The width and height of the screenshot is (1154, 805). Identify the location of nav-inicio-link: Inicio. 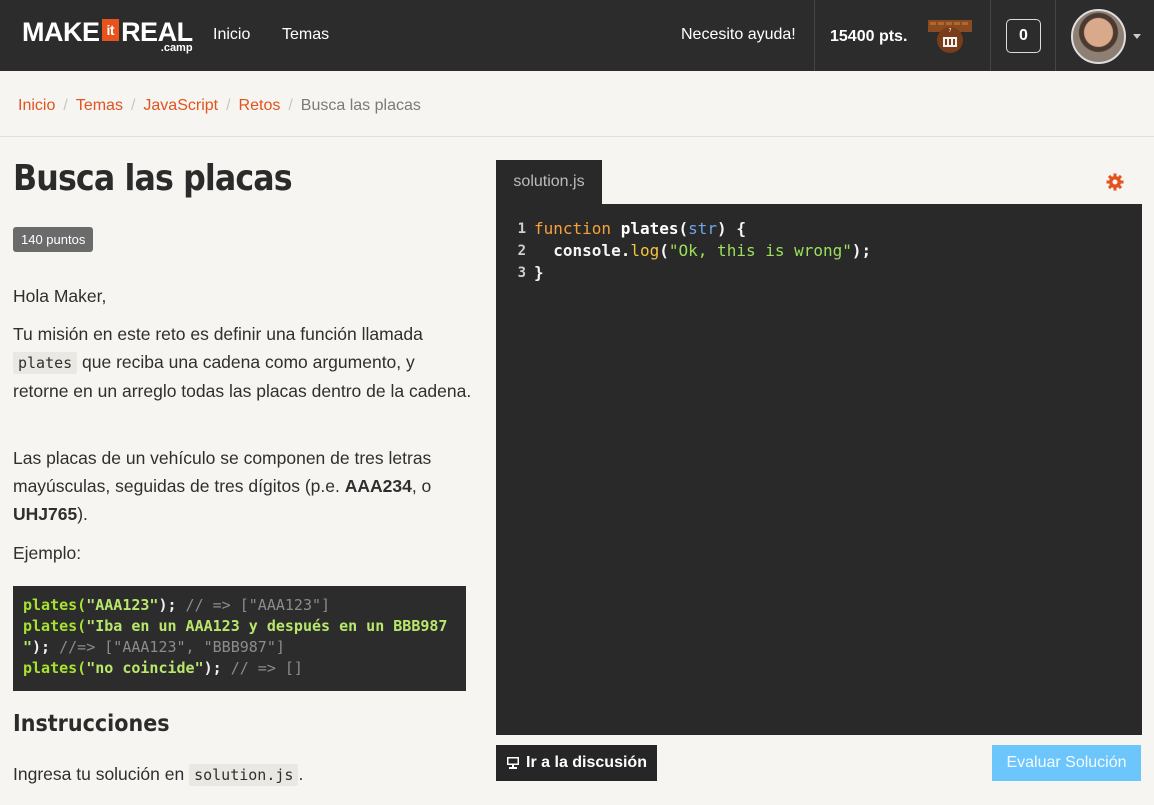
(231, 35).